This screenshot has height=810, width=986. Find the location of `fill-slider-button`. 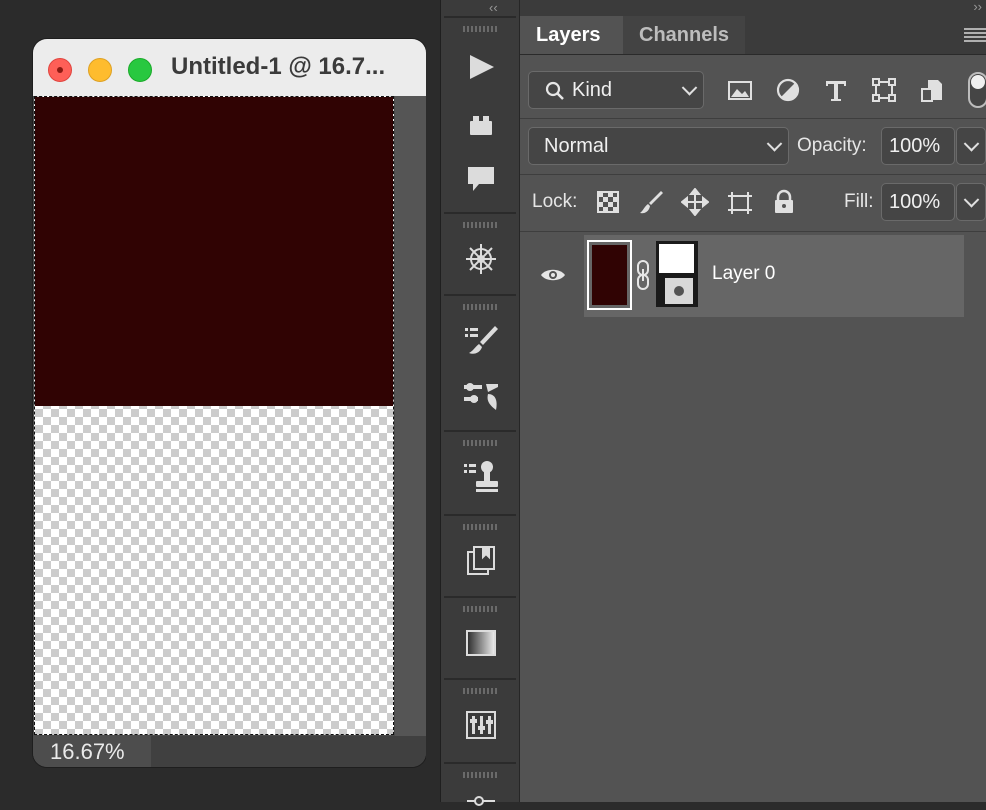

fill-slider-button is located at coordinates (971, 202).